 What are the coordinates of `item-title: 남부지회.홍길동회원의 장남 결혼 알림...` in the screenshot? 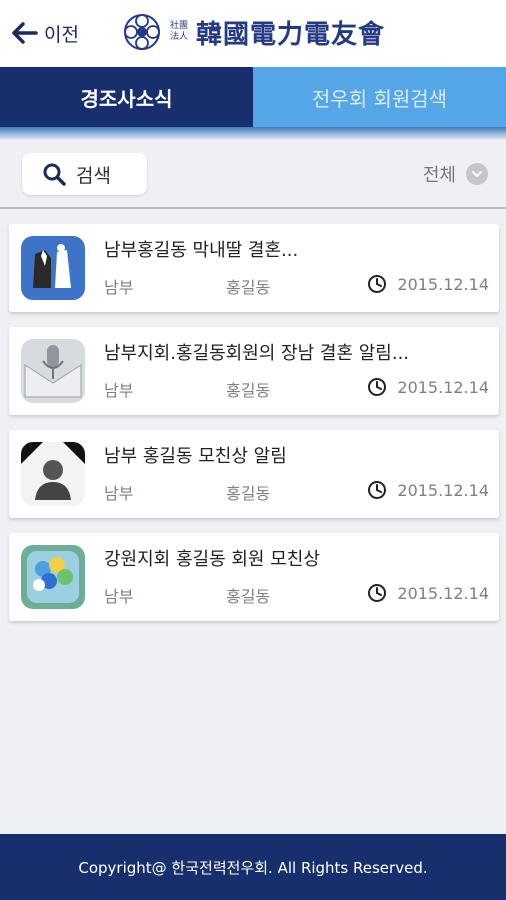 It's located at (257, 353).